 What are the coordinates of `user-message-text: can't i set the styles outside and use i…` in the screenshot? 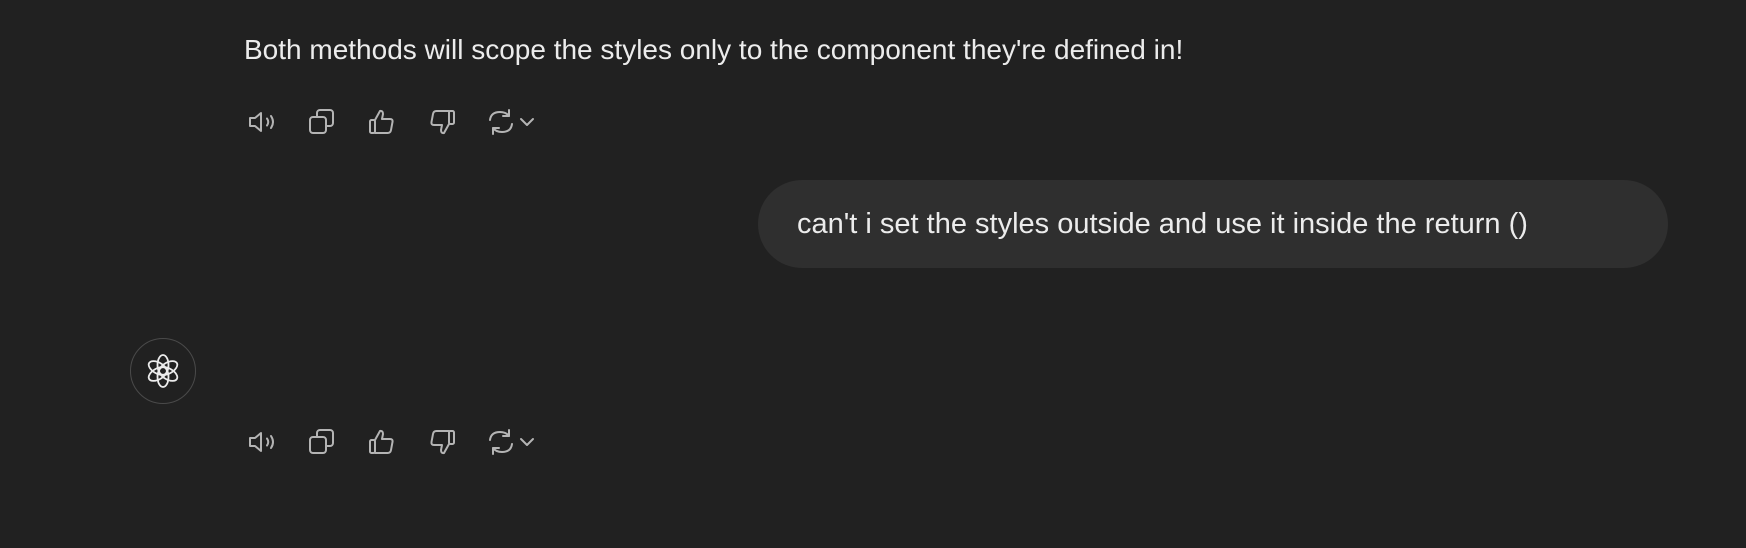 It's located at (1162, 223).